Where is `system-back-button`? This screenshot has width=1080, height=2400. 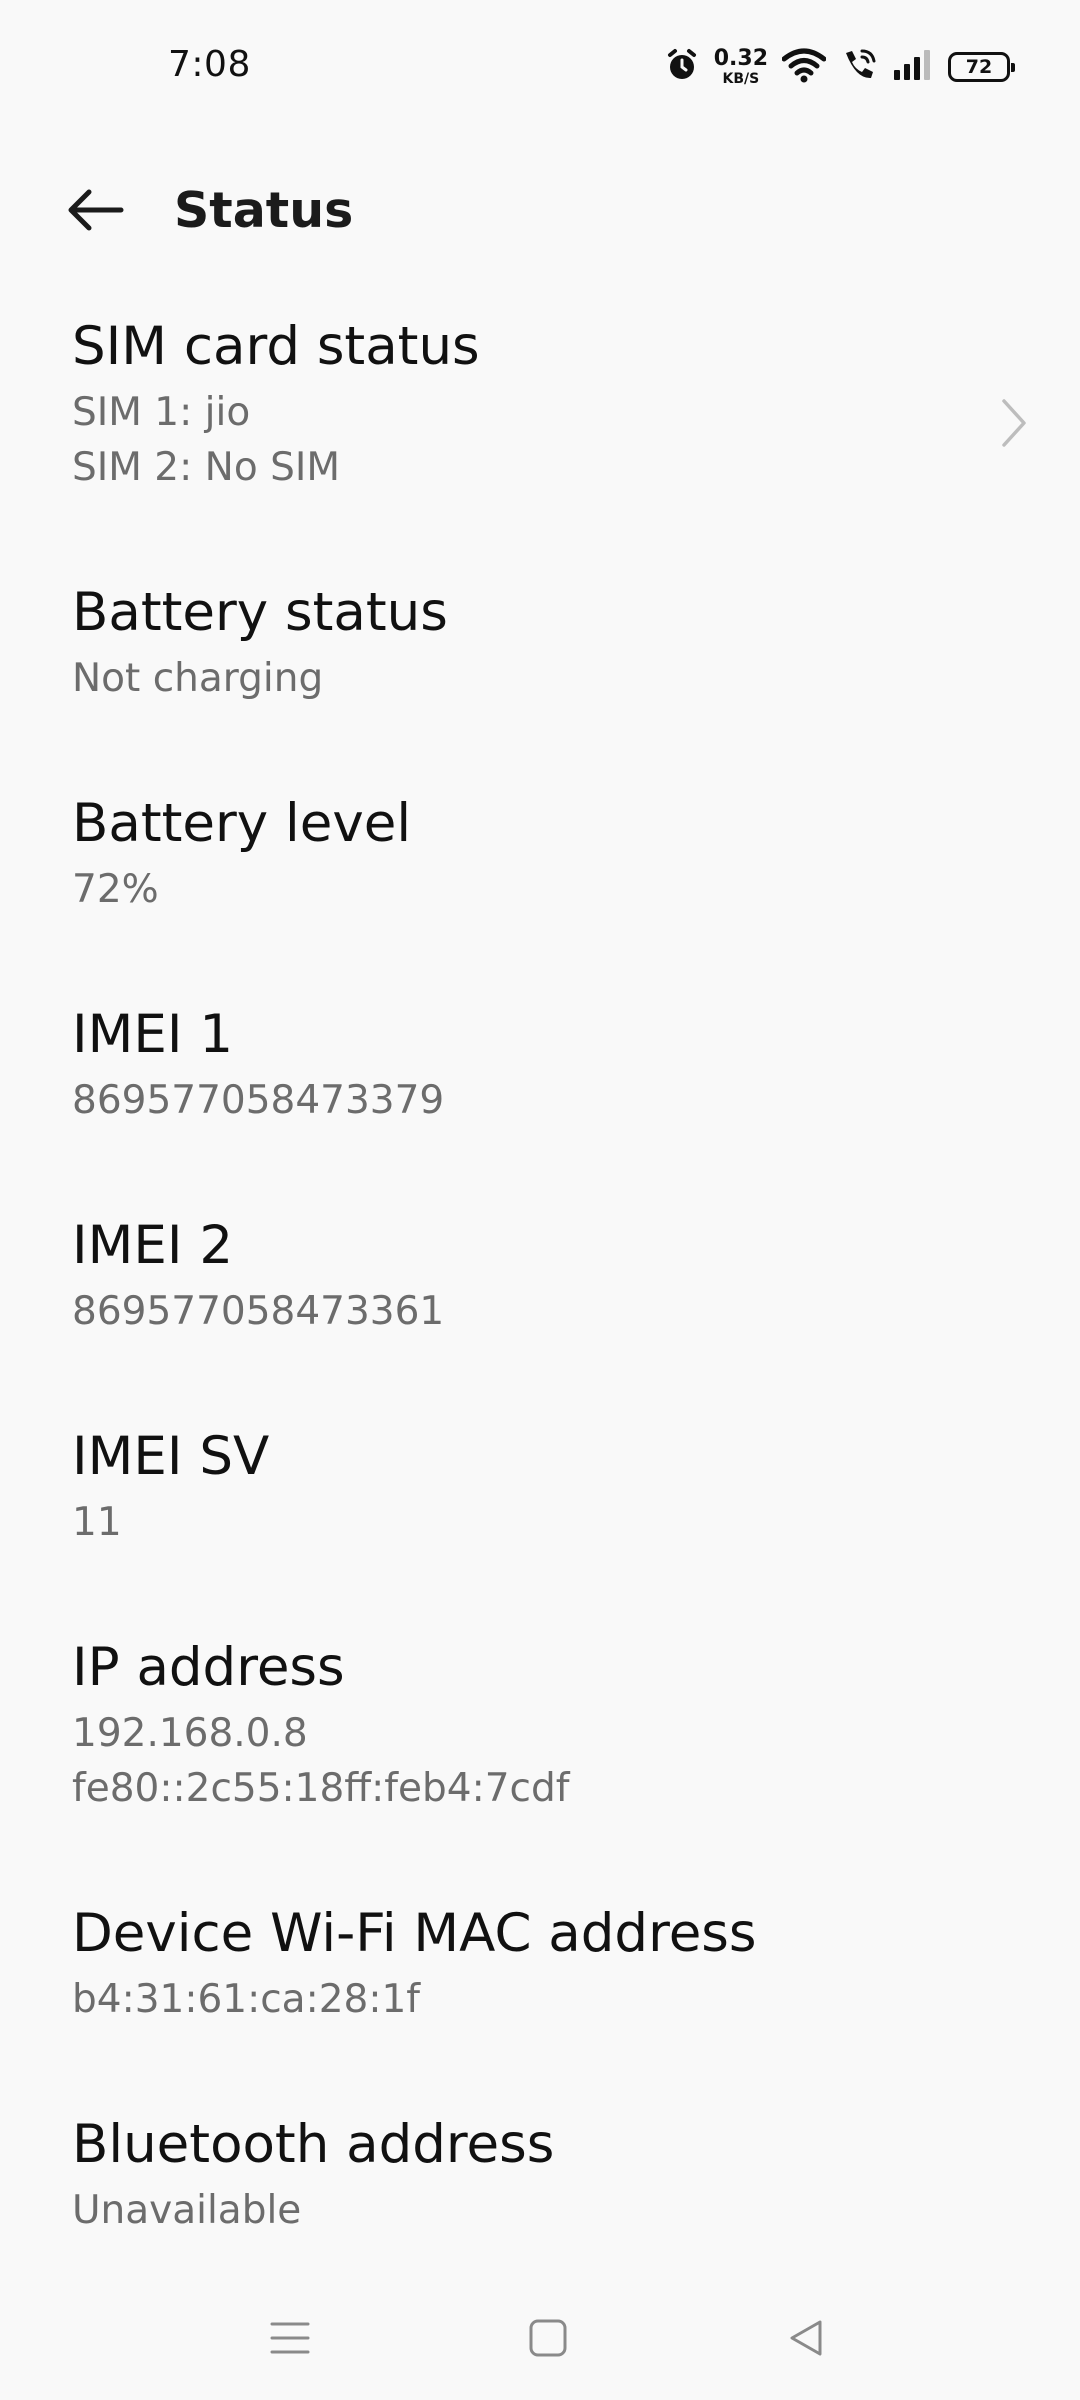
system-back-button is located at coordinates (806, 2340).